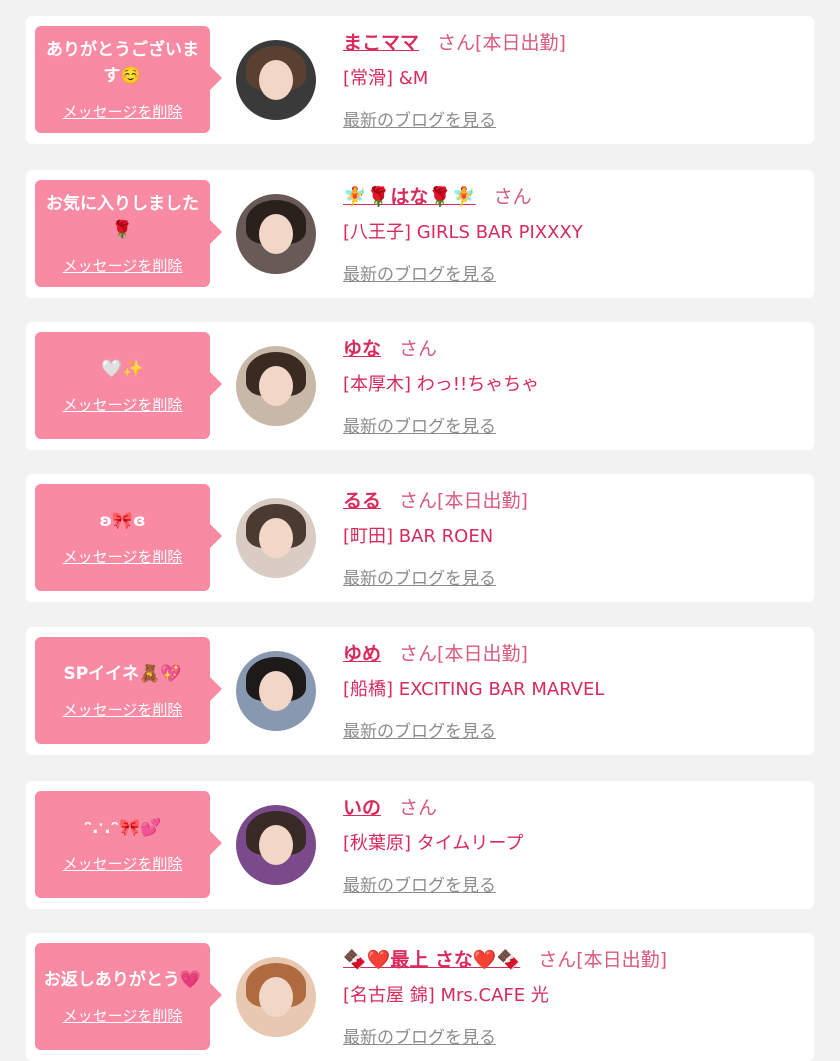 The image size is (840, 1061). Describe the element at coordinates (122, 369) in the screenshot. I see `message-text: 🤍✨` at that location.